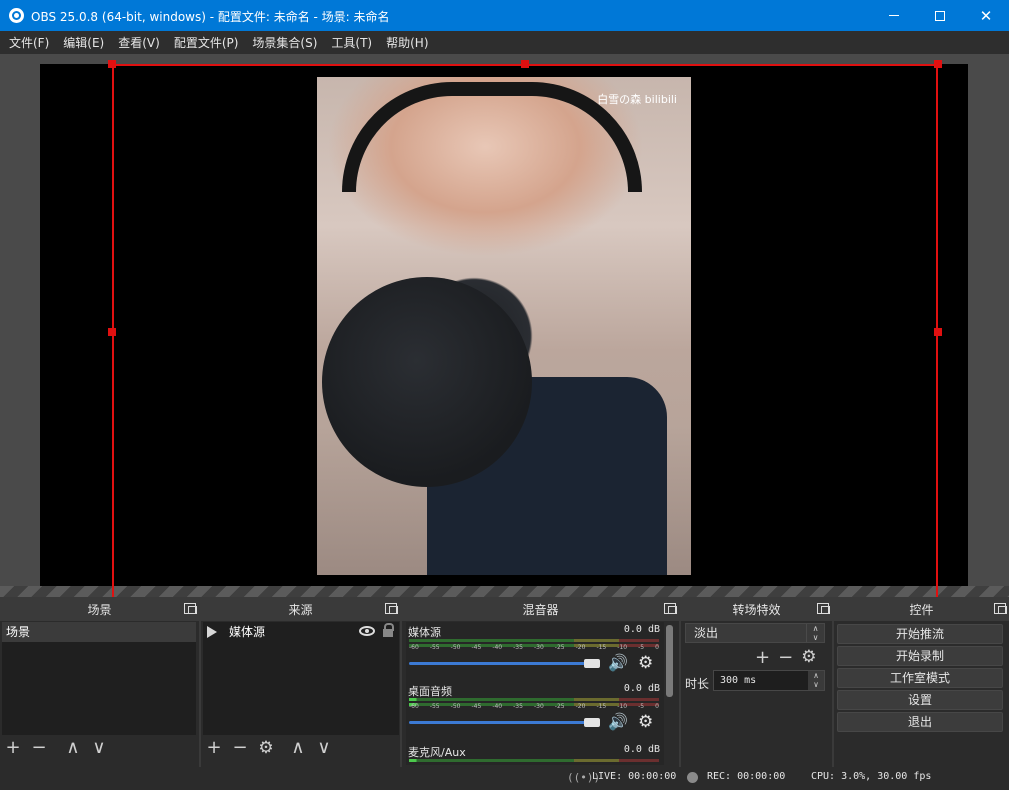 The height and width of the screenshot is (790, 1009). What do you see at coordinates (706, 633) in the screenshot?
I see `transition-selected: 淡出` at bounding box center [706, 633].